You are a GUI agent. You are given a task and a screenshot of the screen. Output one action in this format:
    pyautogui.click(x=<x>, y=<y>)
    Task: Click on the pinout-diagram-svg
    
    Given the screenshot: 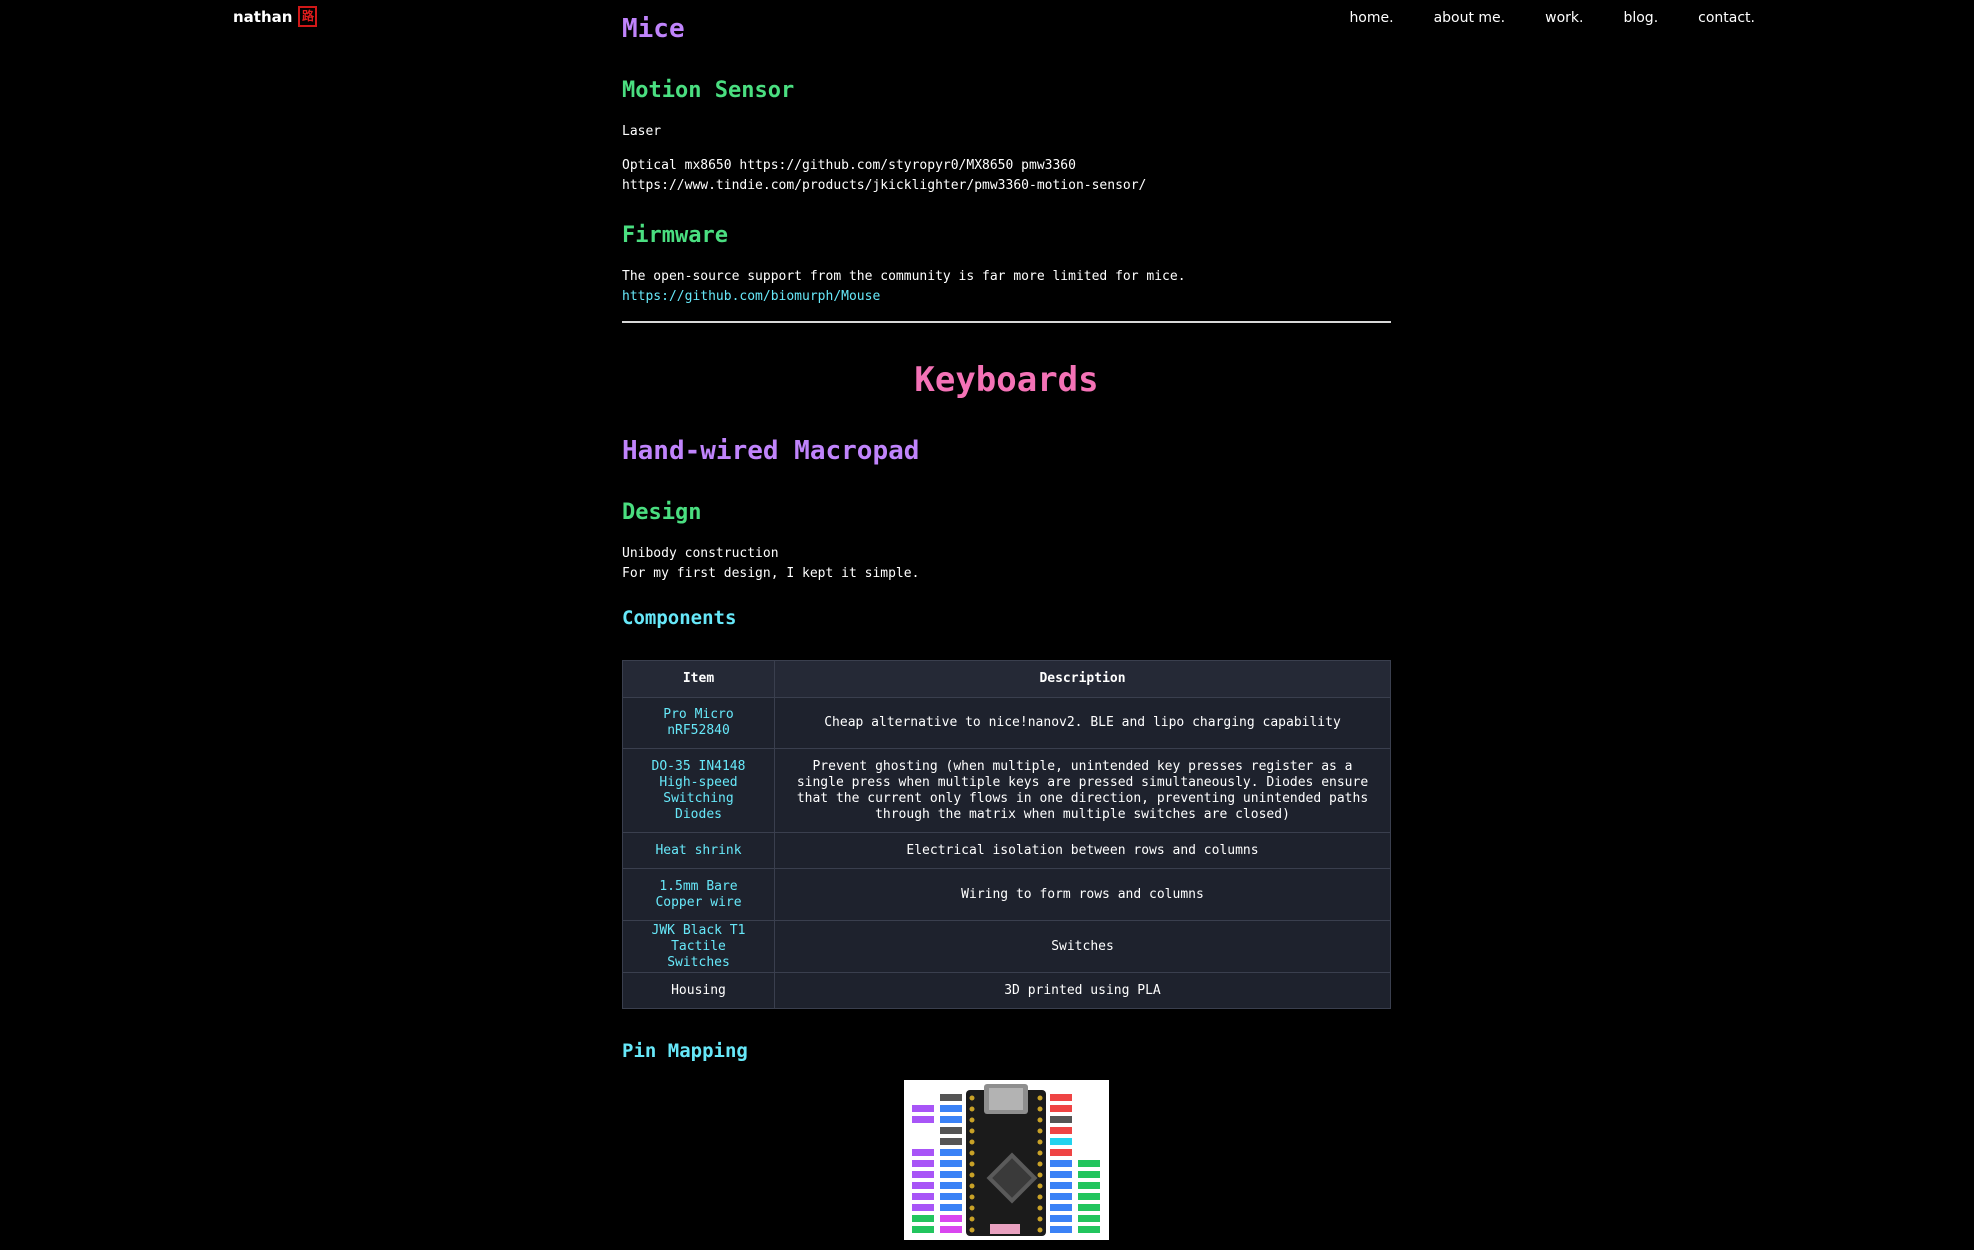 What is the action you would take?
    pyautogui.click(x=1006, y=1160)
    